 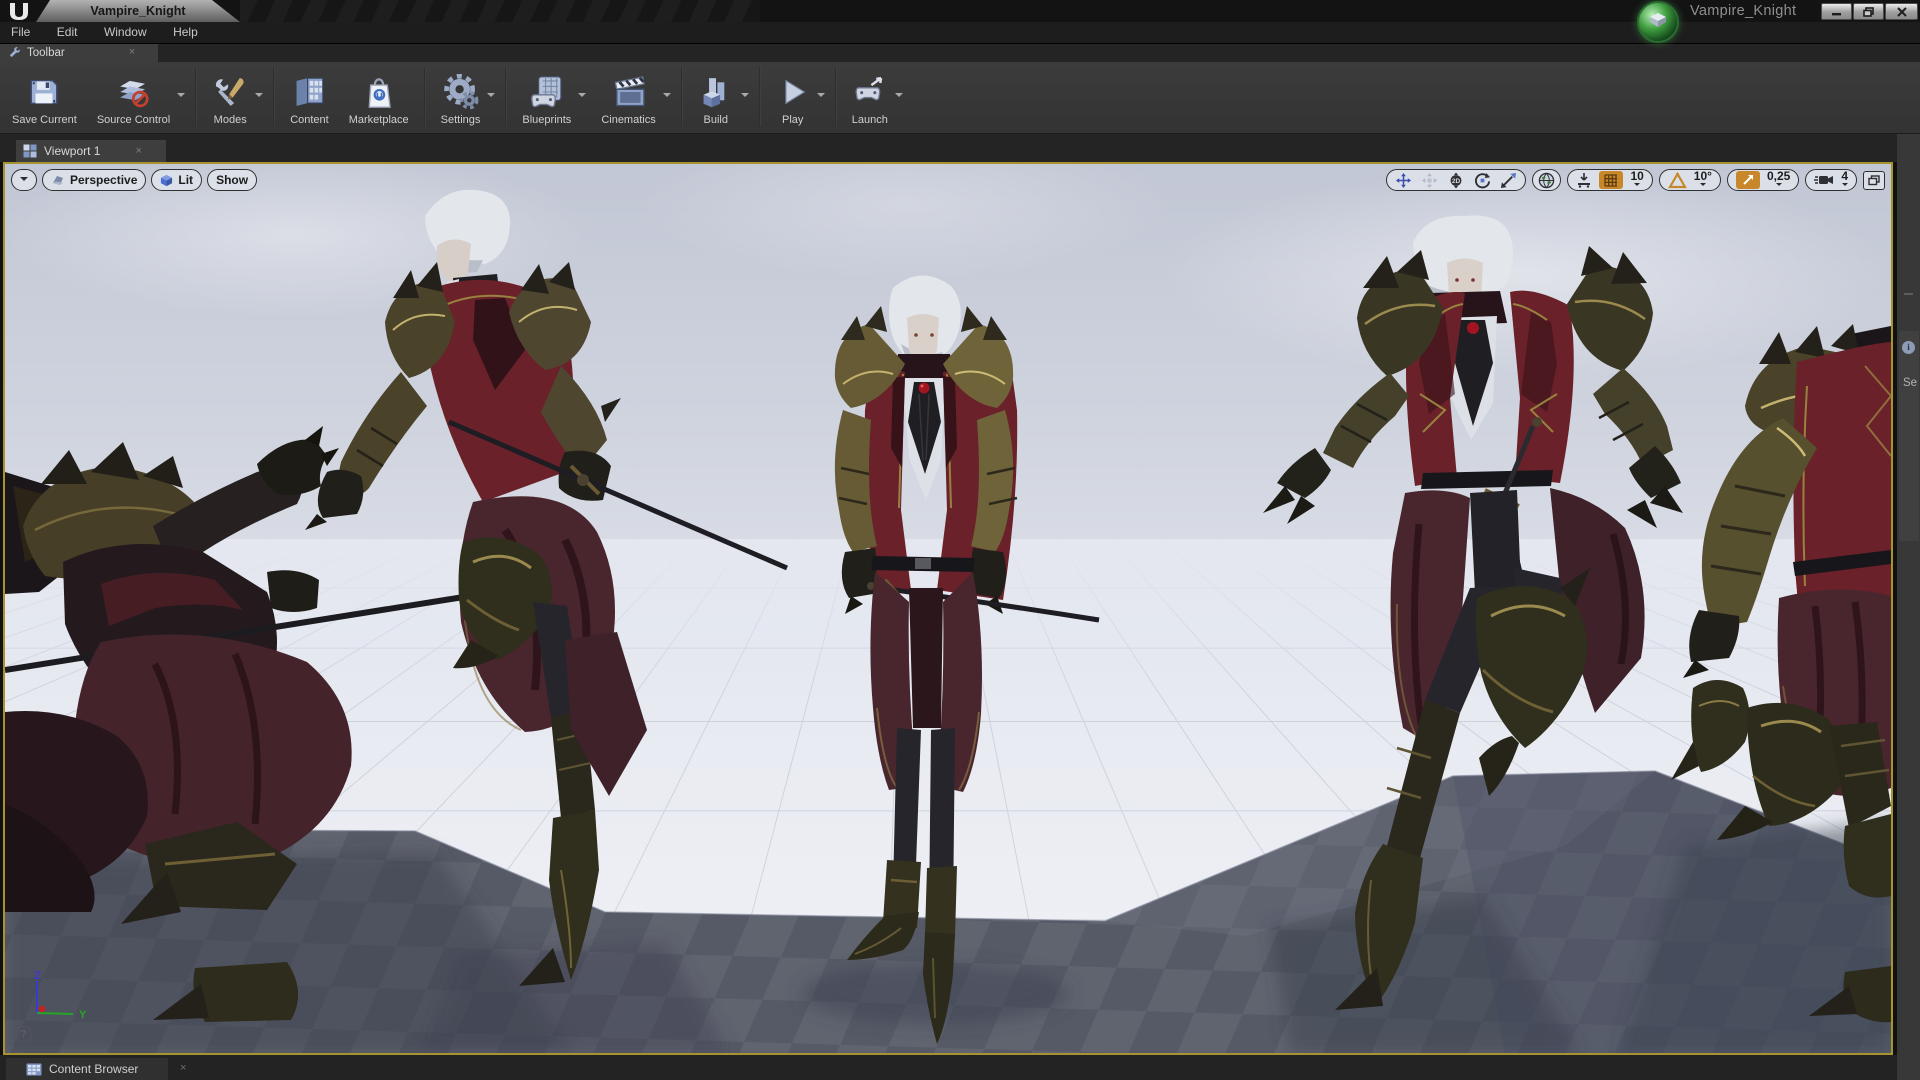 I want to click on maximize-viewport-button, so click(x=1874, y=180).